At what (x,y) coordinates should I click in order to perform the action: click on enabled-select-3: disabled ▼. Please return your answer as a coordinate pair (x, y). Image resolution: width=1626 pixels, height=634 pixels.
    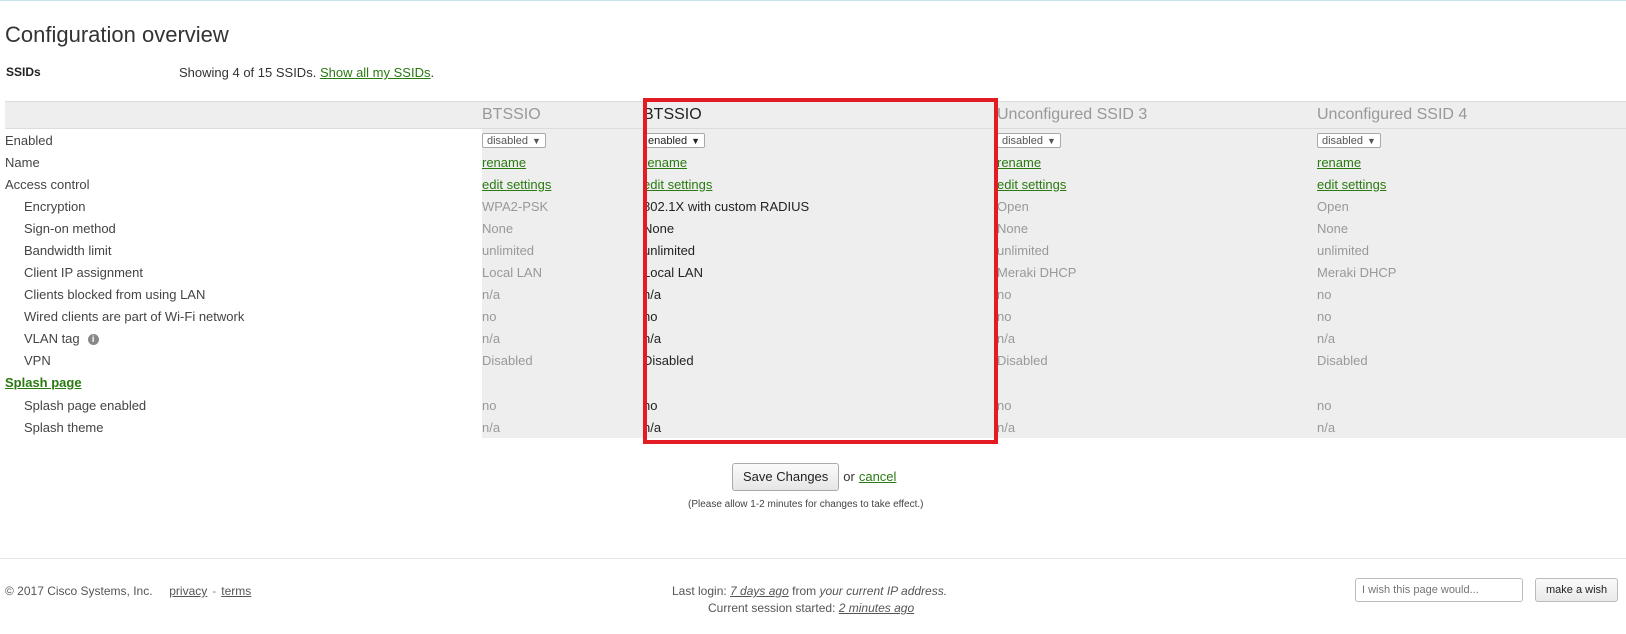
    Looking at the image, I should click on (1029, 141).